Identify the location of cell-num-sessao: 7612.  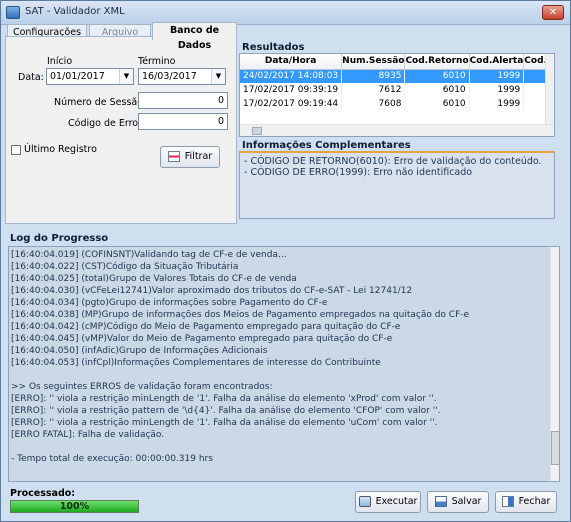
(373, 90).